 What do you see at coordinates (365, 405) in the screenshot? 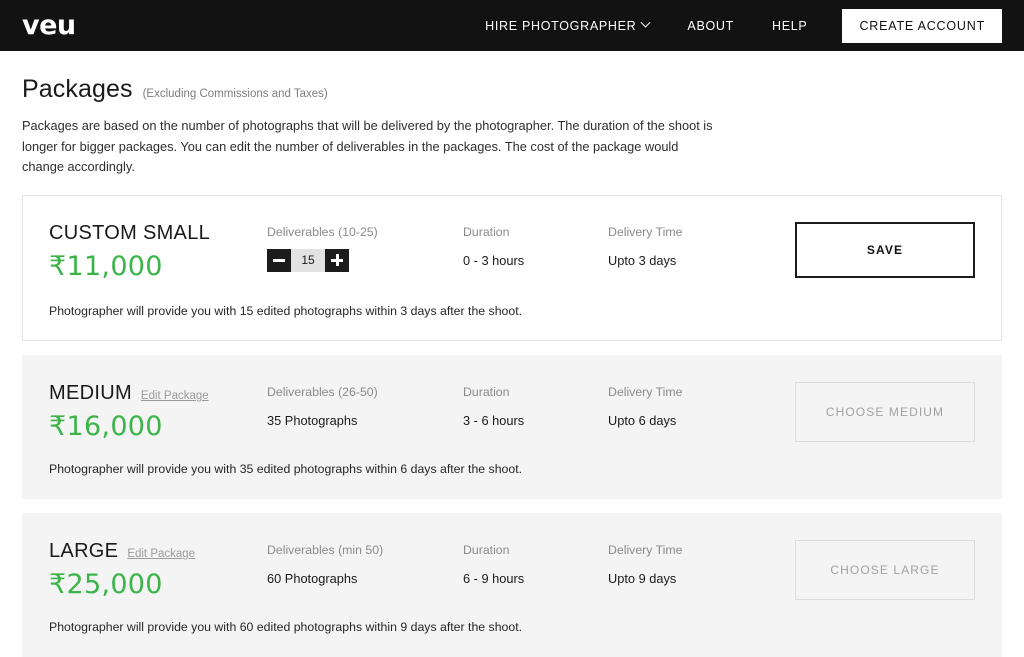
I see `package-deliverables-column: Deliverables (26-50) 35 Photographs` at bounding box center [365, 405].